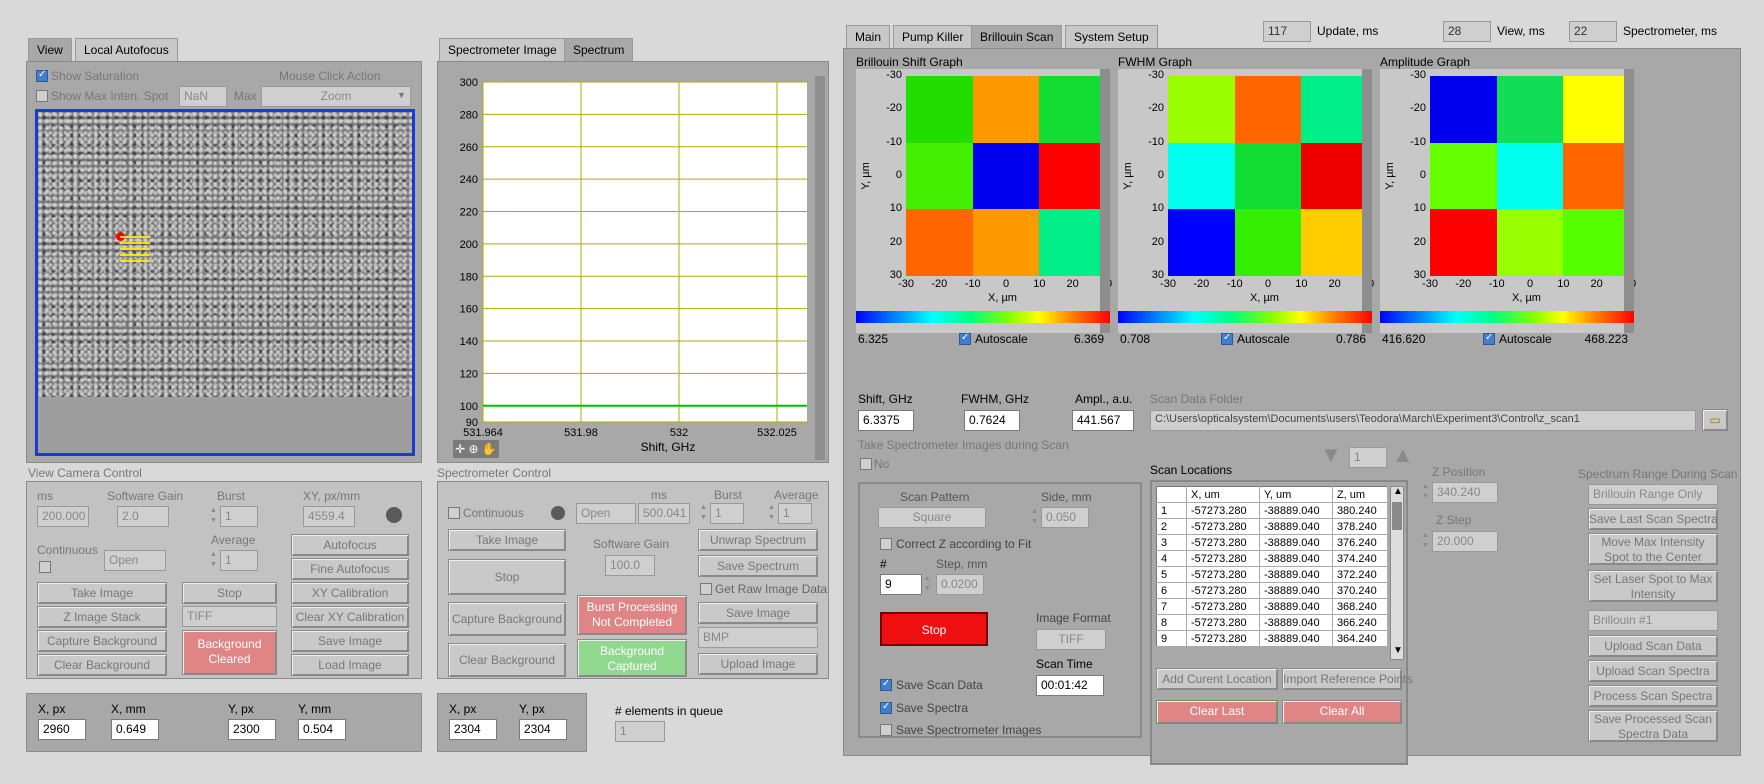 This screenshot has height=784, width=1764. Describe the element at coordinates (42, 96) in the screenshot. I see `show-max-inten-checkbox` at that location.